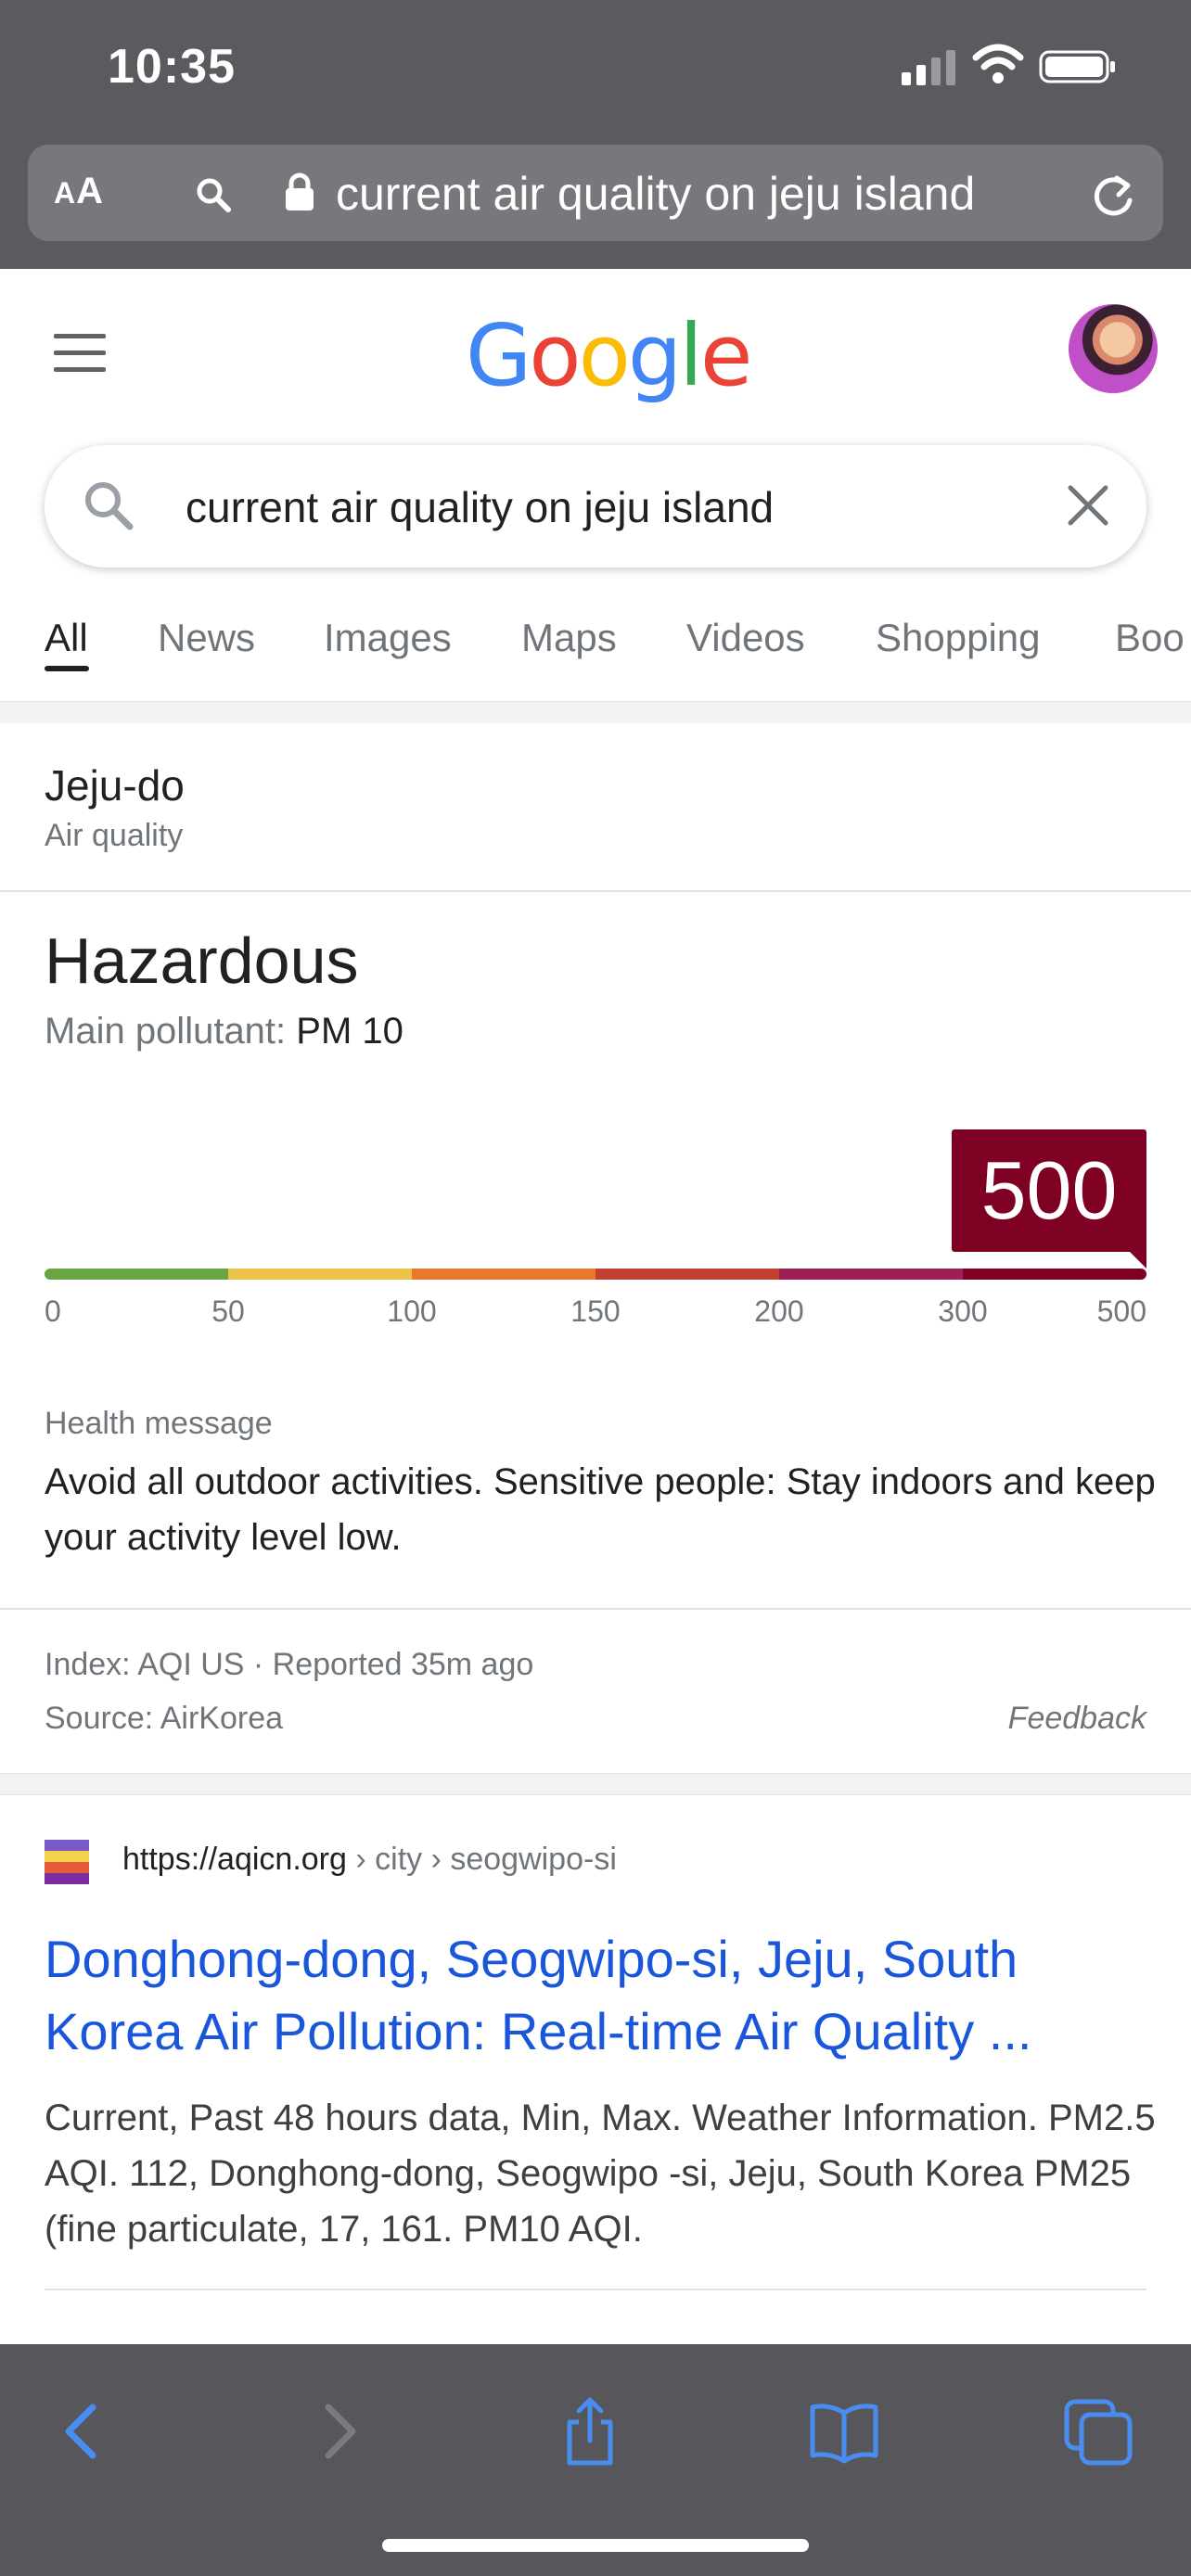 This screenshot has width=1191, height=2576. Describe the element at coordinates (159, 1424) in the screenshot. I see `health-message-label: Health message` at that location.